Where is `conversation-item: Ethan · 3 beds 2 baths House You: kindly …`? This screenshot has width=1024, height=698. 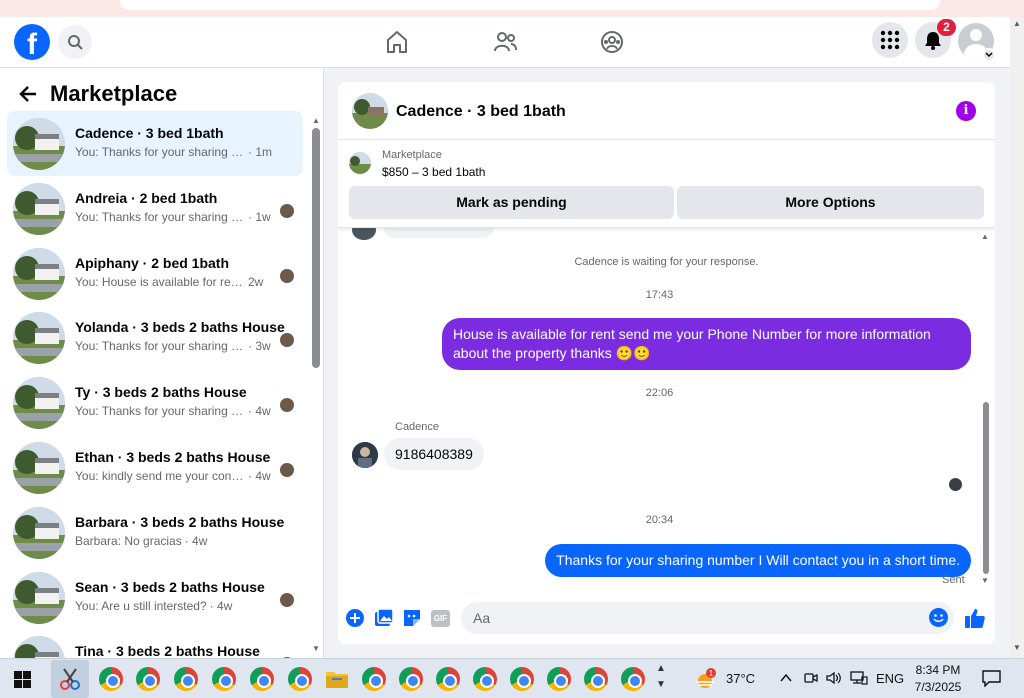
conversation-item: Ethan · 3 beds 2 baths House You: kindly … is located at coordinates (155, 467).